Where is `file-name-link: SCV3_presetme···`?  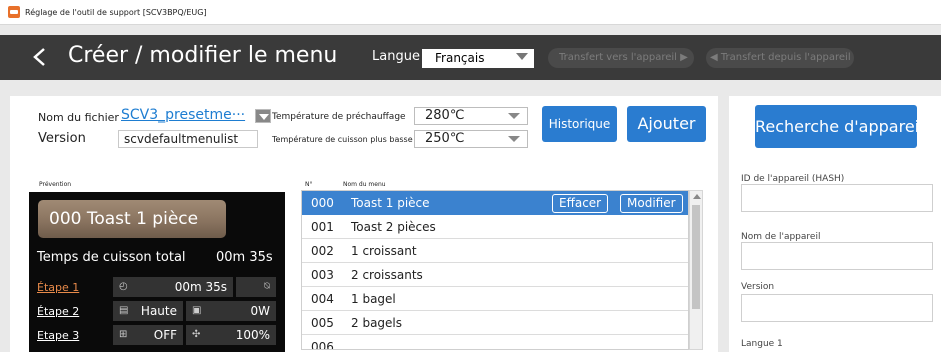
file-name-link: SCV3_presetme··· is located at coordinates (183, 115).